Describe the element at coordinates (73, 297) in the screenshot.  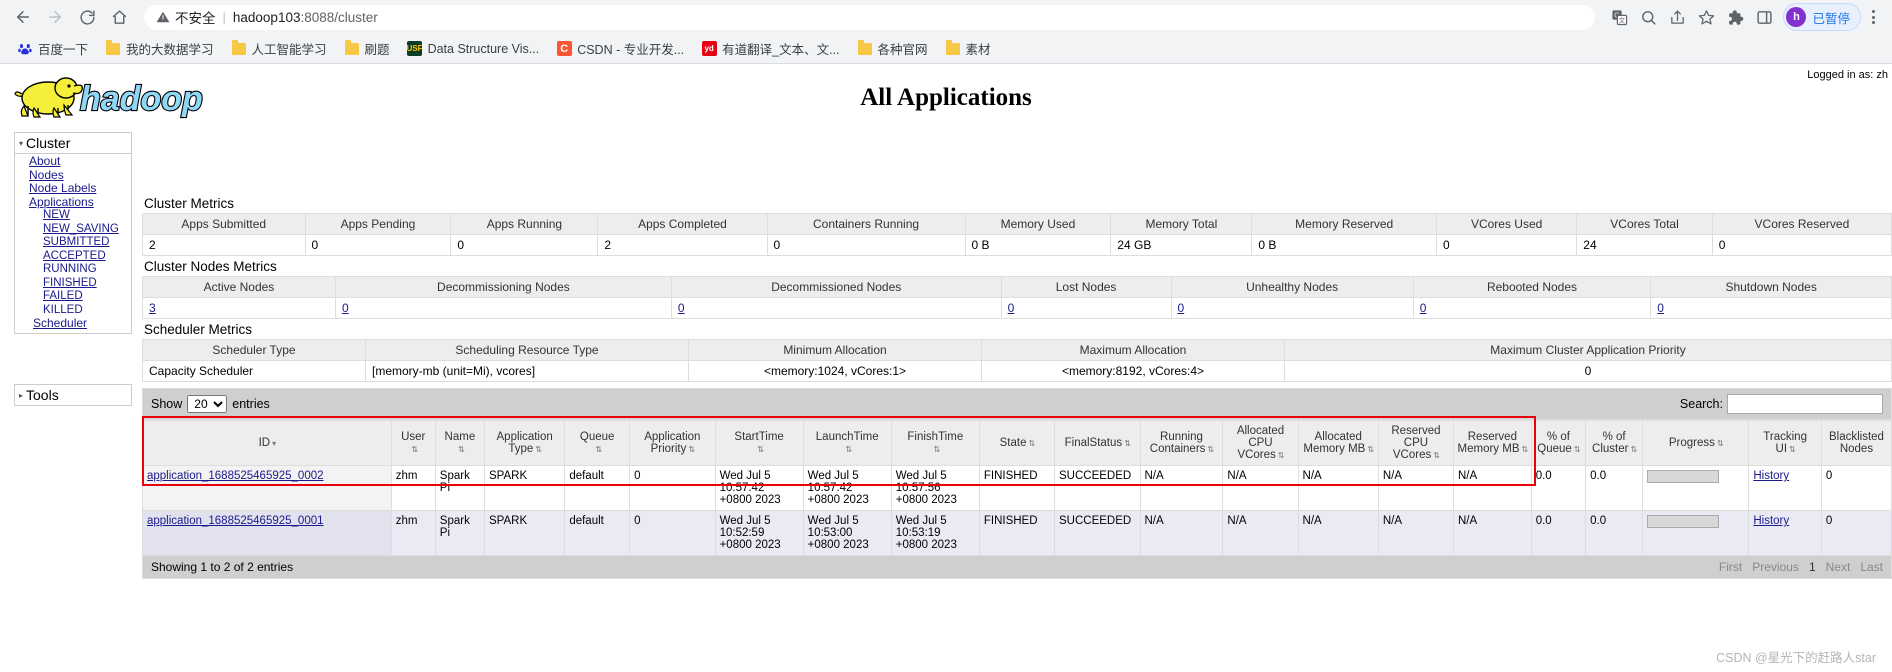
I see `sidebar-item-failed: FAILED` at that location.